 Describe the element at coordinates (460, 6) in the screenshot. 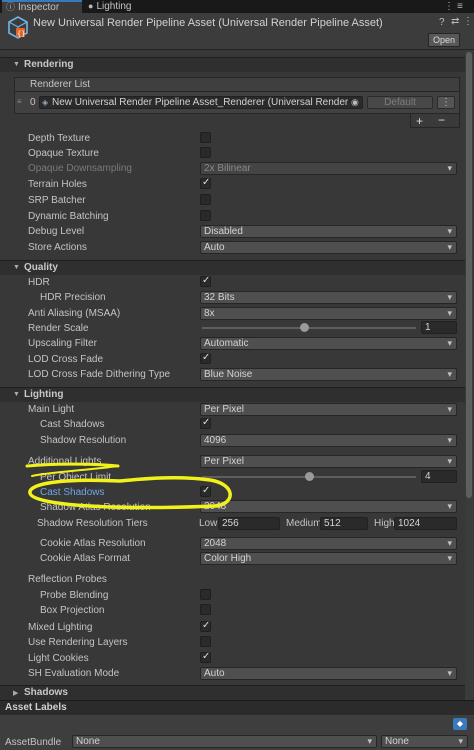

I see `tab-menu-icon: ≡` at that location.